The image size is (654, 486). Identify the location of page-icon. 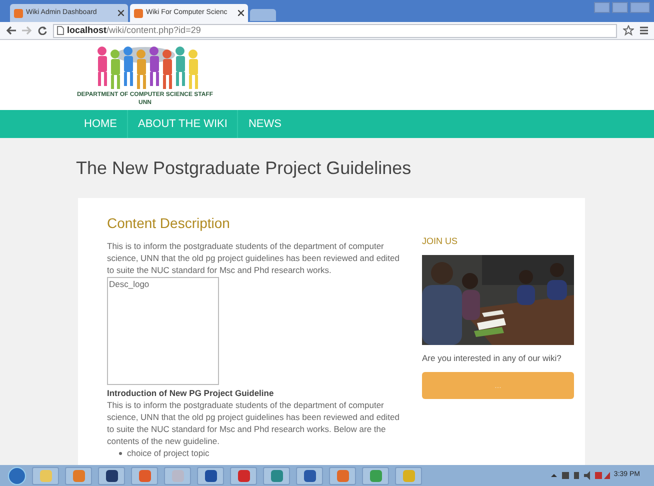
(60, 30).